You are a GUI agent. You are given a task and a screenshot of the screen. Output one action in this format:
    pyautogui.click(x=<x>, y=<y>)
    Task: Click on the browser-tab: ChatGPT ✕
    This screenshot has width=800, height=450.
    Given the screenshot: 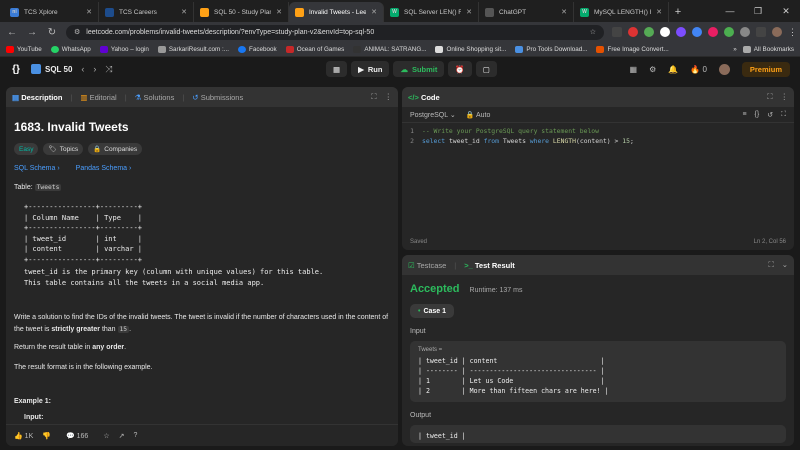 What is the action you would take?
    pyautogui.click(x=526, y=12)
    